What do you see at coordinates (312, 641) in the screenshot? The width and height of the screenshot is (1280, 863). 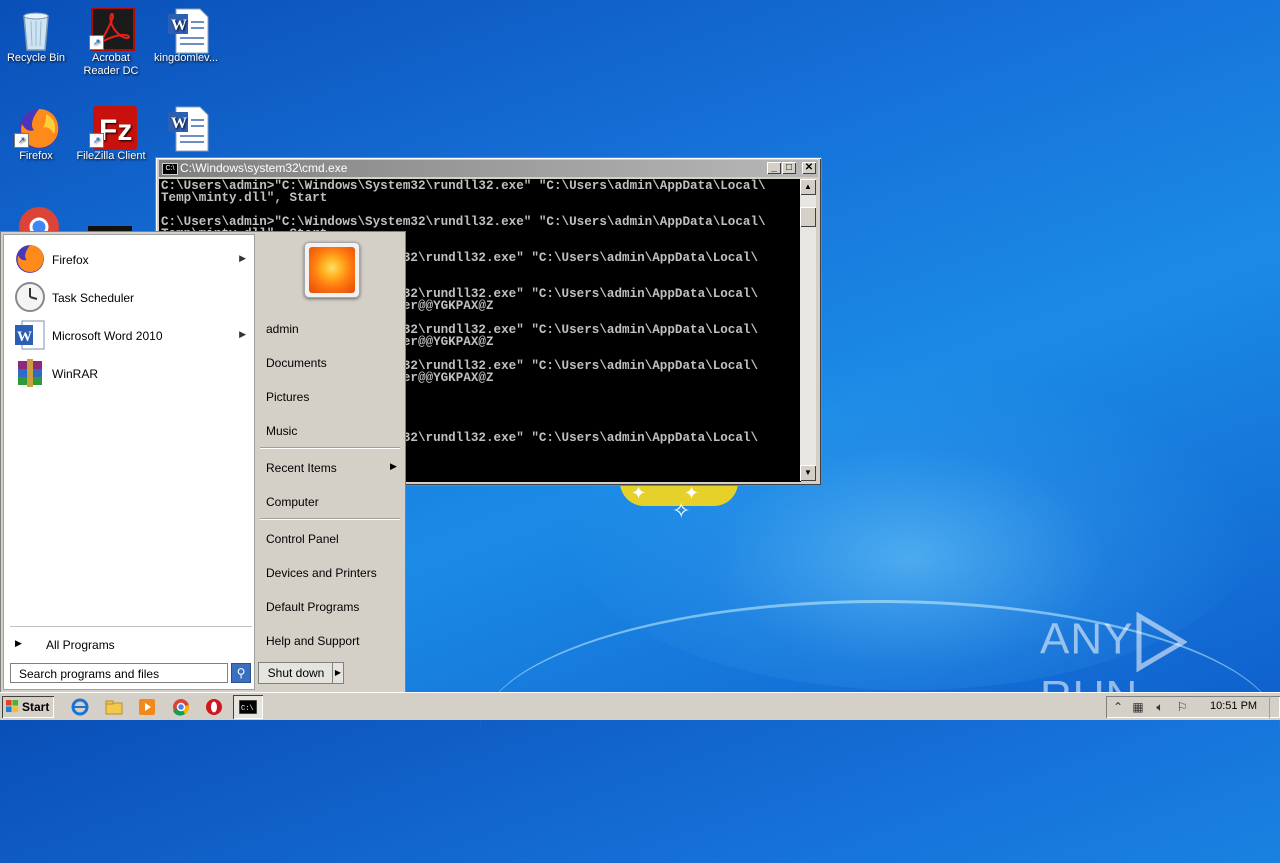 I see `start-link-help-support: Help and Support` at bounding box center [312, 641].